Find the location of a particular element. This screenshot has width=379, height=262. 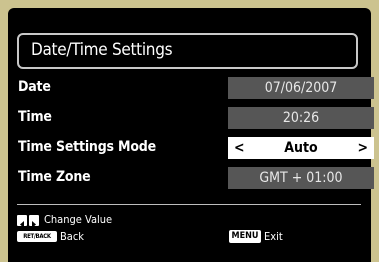

menu-key-icon: MENU is located at coordinates (245, 236).